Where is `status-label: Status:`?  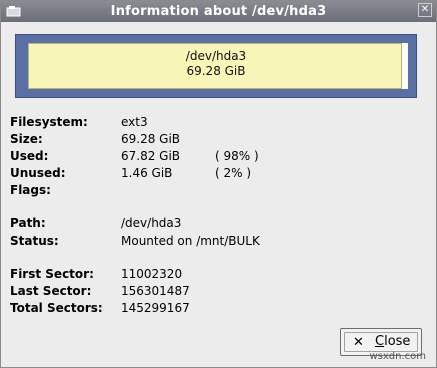
status-label: Status: is located at coordinates (34, 241).